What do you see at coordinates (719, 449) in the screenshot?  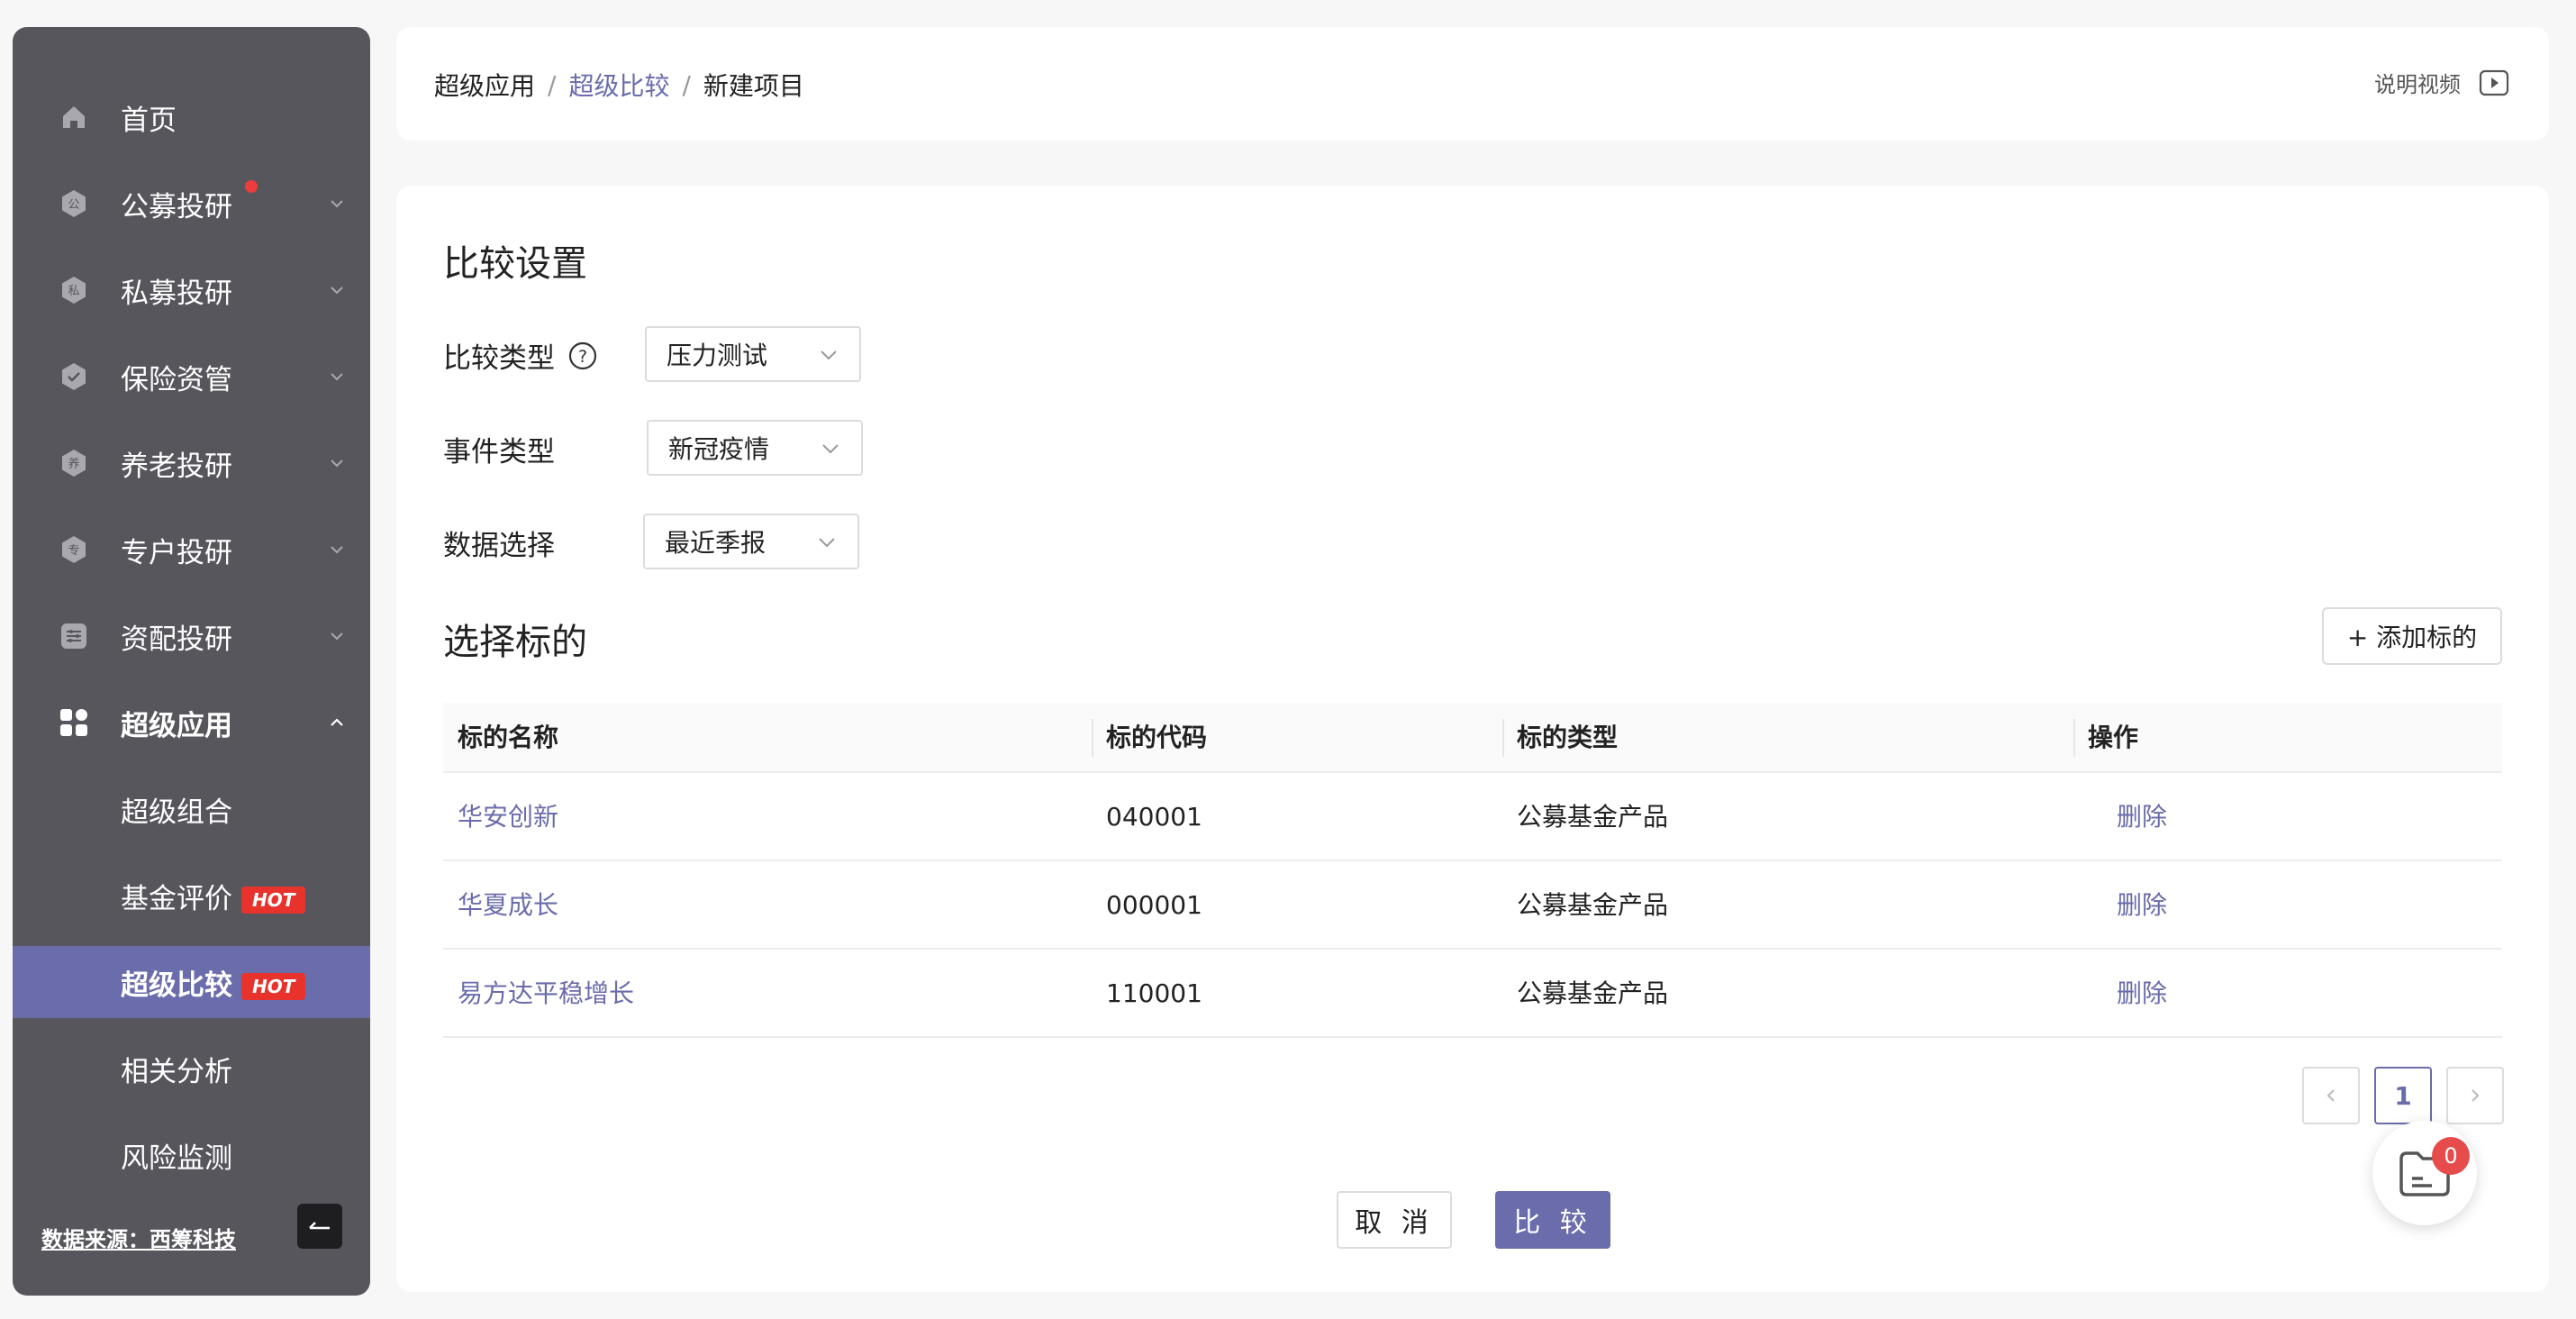 I see `event-type-value: 新冠疫情` at bounding box center [719, 449].